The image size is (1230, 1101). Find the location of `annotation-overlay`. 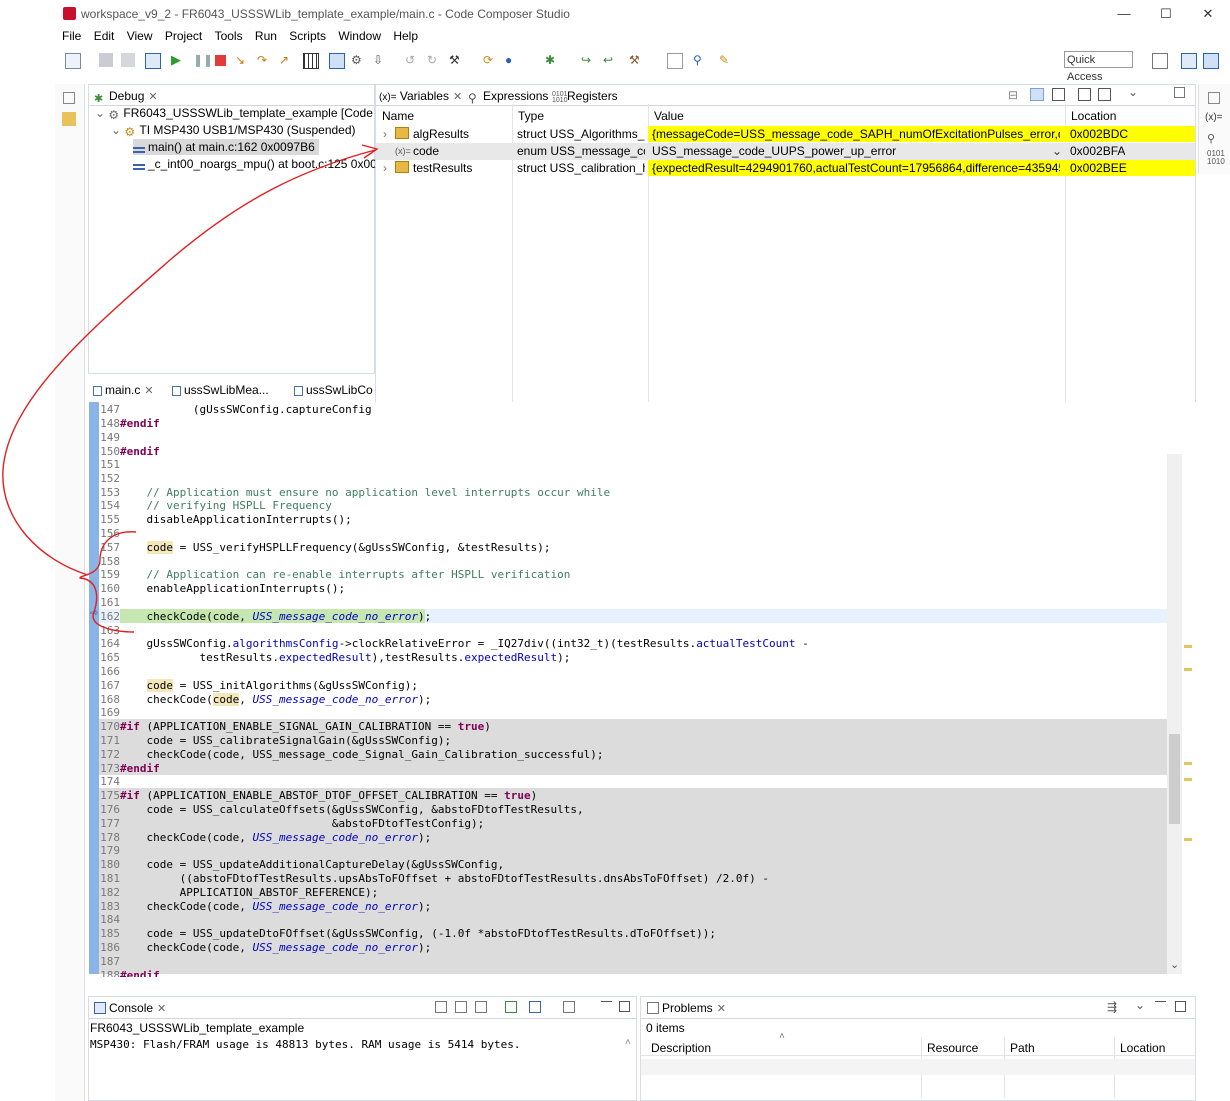

annotation-overlay is located at coordinates (190, 388).